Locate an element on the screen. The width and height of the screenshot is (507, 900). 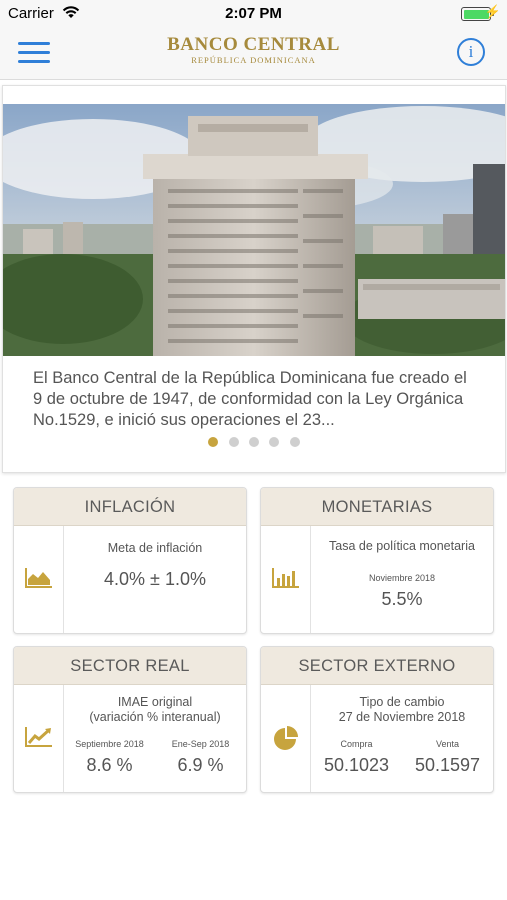
imae-period-2: Ene-Sep 2018 is located at coordinates (200, 744).